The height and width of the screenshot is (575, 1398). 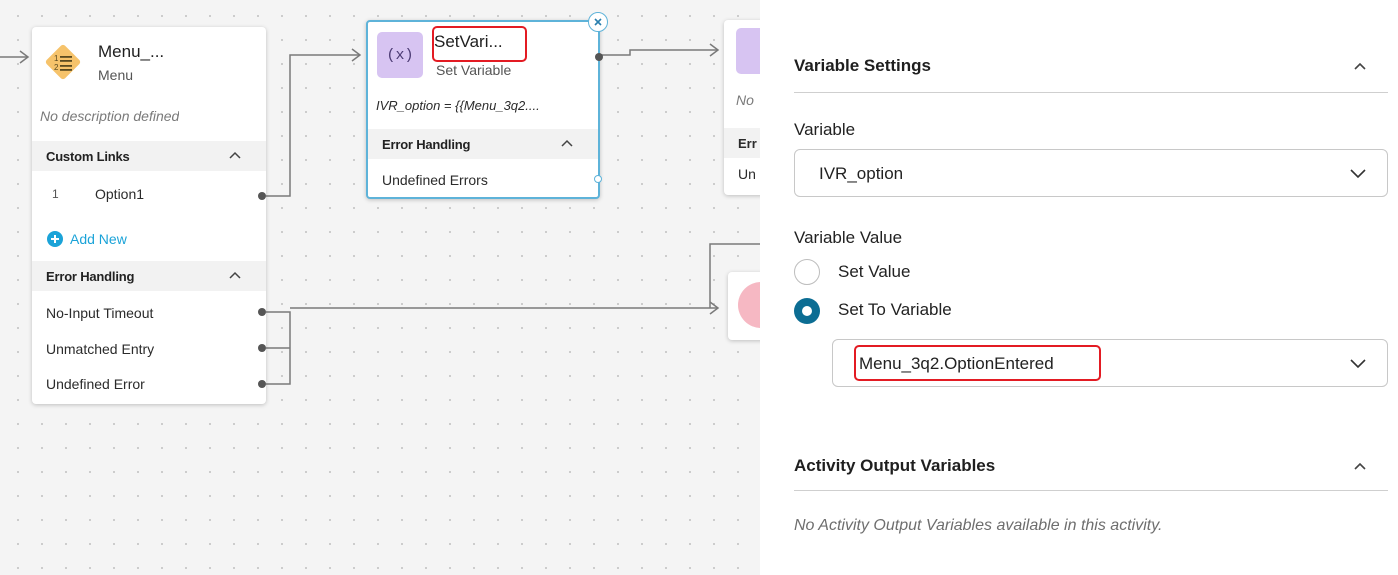 What do you see at coordinates (55, 239) in the screenshot?
I see `add-circle-icon` at bounding box center [55, 239].